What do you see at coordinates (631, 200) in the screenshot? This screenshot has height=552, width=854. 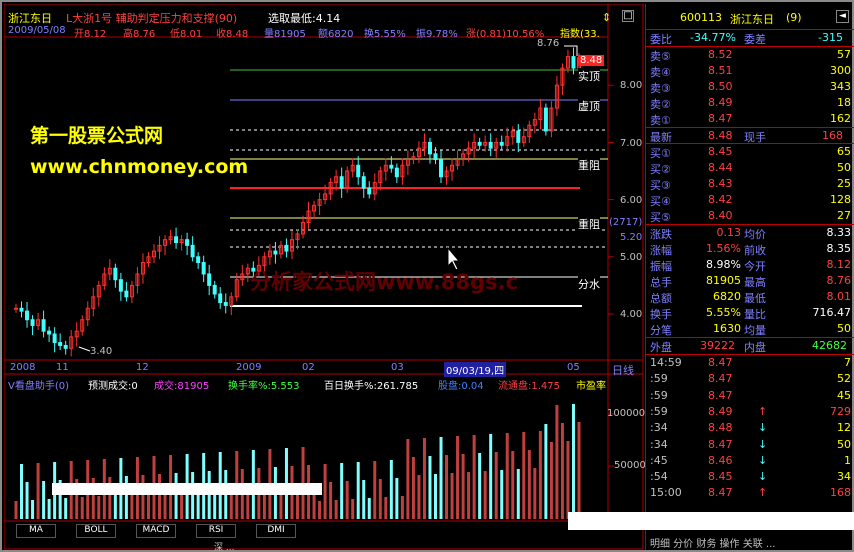 I see `y-tick-6: 6.00` at bounding box center [631, 200].